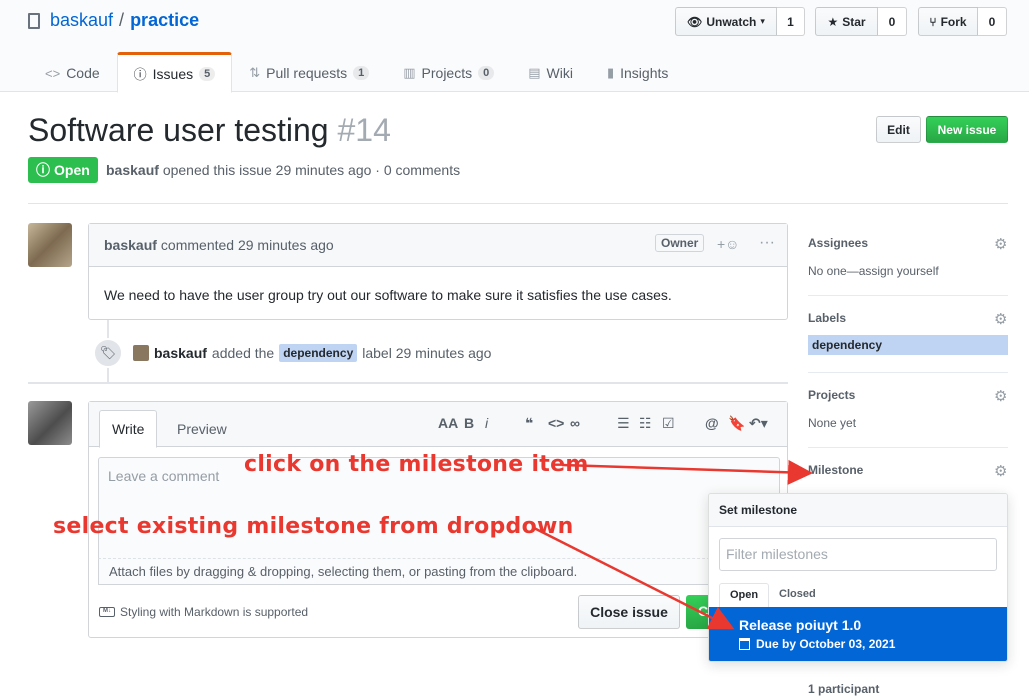 The image size is (1029, 697). What do you see at coordinates (130, 245) in the screenshot?
I see `comment-author-link: baskauf` at bounding box center [130, 245].